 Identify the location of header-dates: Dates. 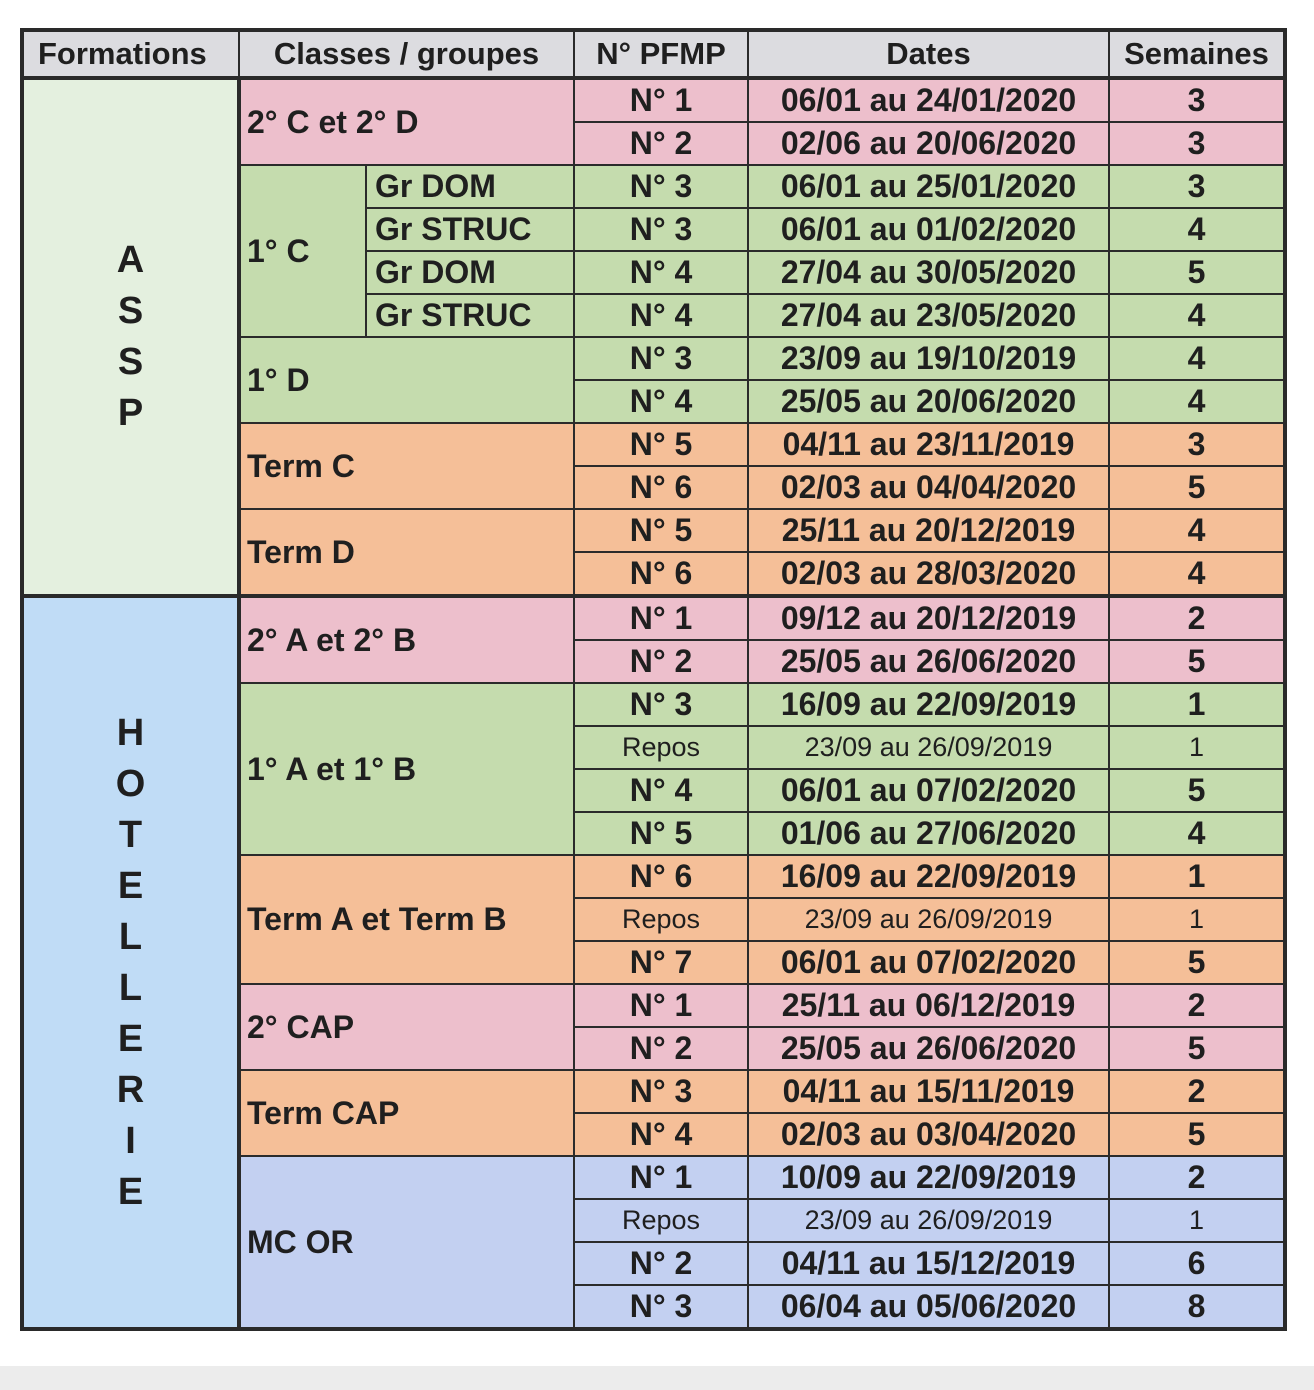
(928, 54).